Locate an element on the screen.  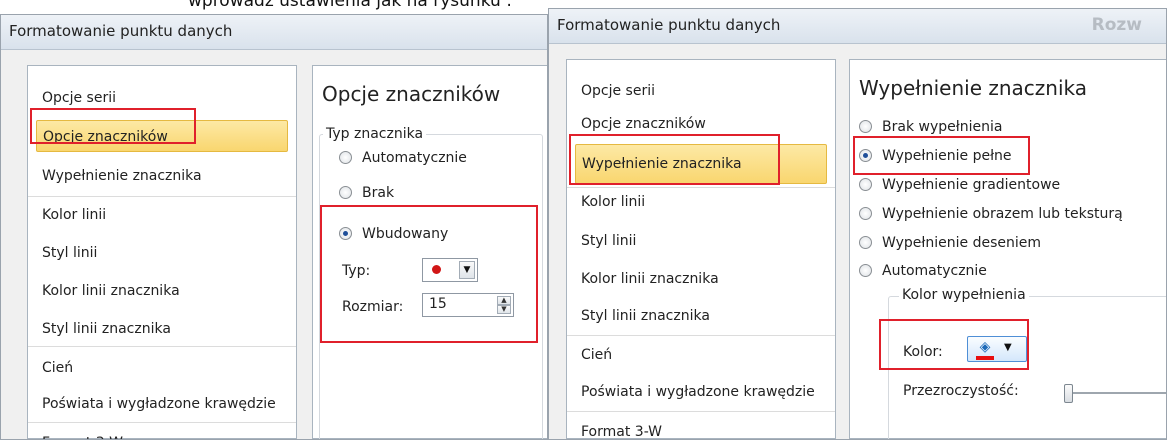
radio-row-picture-fill: Wypełnienie obrazem lub teksturą is located at coordinates (991, 214).